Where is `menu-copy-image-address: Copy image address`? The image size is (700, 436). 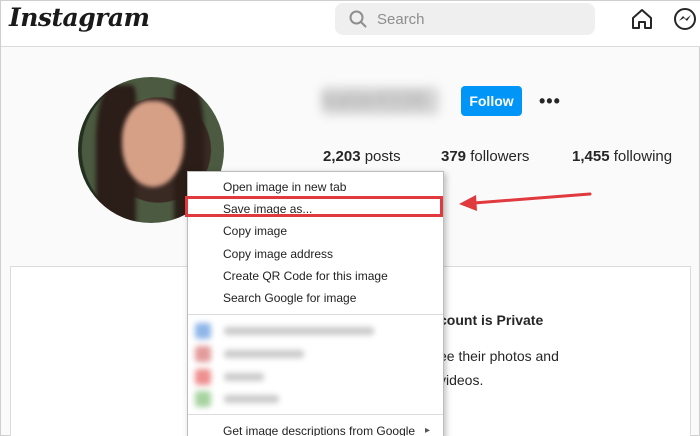
menu-copy-image-address: Copy image address is located at coordinates (315, 254).